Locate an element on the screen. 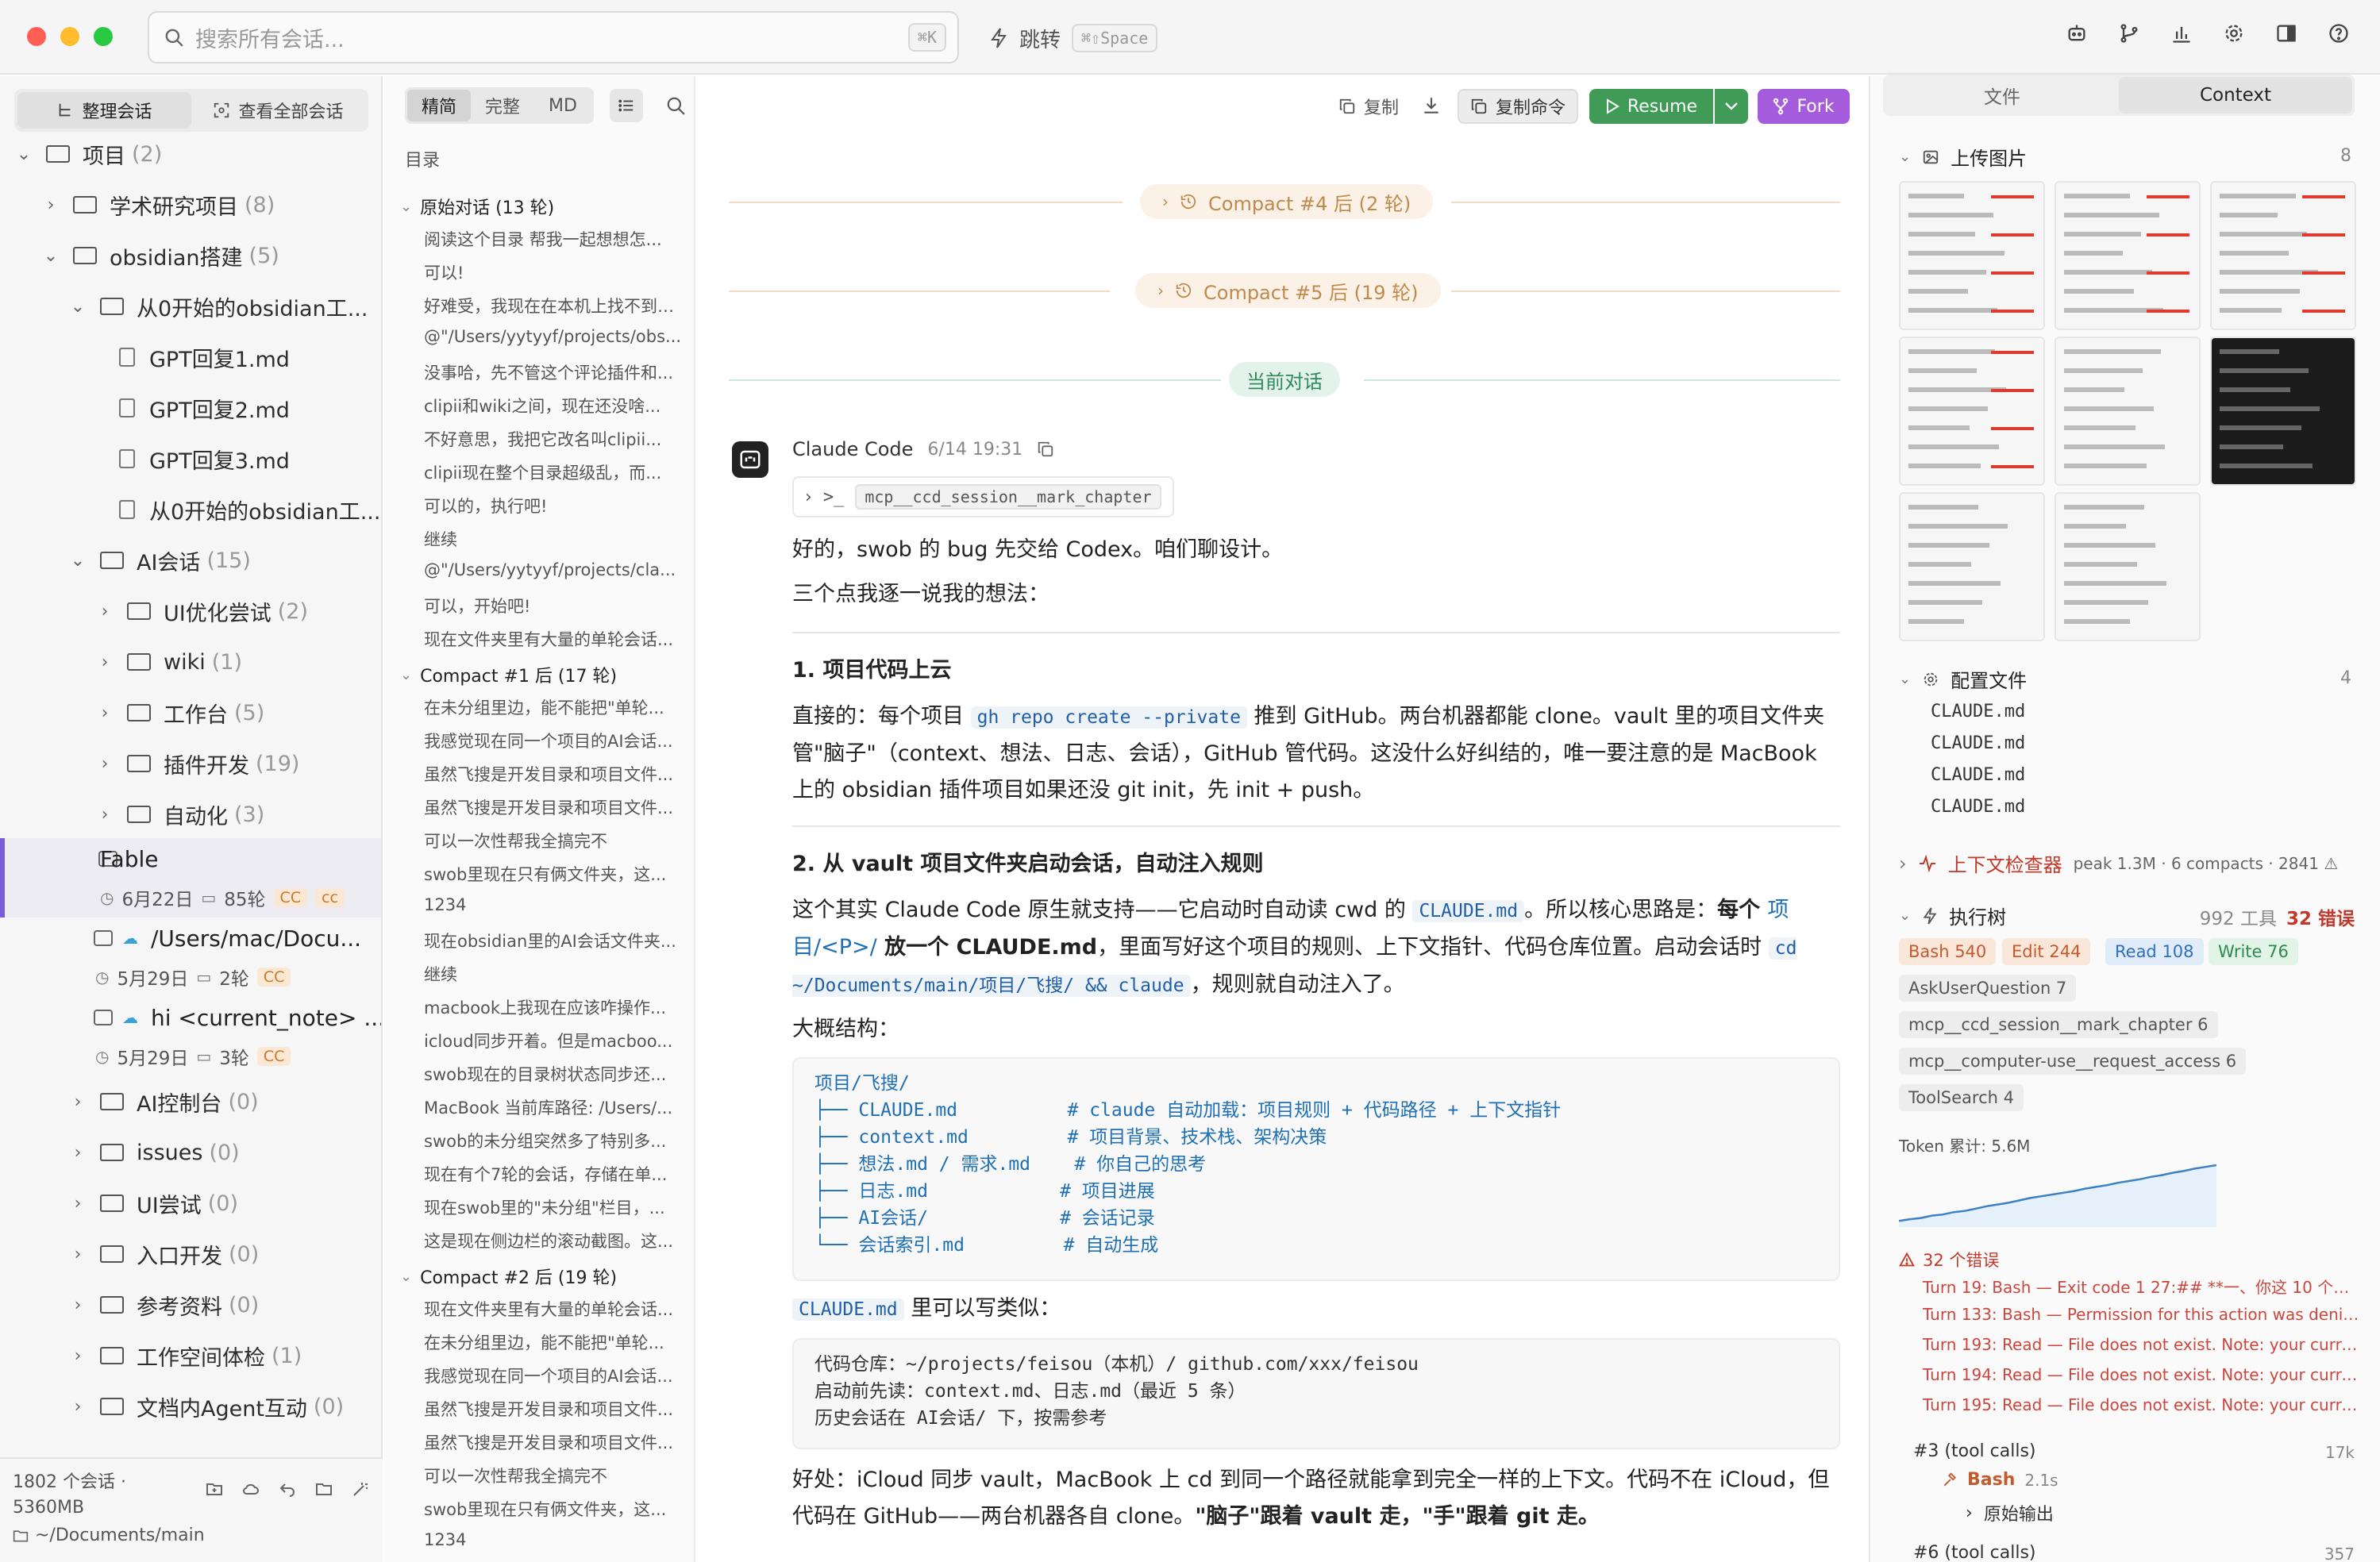 This screenshot has width=2380, height=1562. minimize-window-button is located at coordinates (69, 36).